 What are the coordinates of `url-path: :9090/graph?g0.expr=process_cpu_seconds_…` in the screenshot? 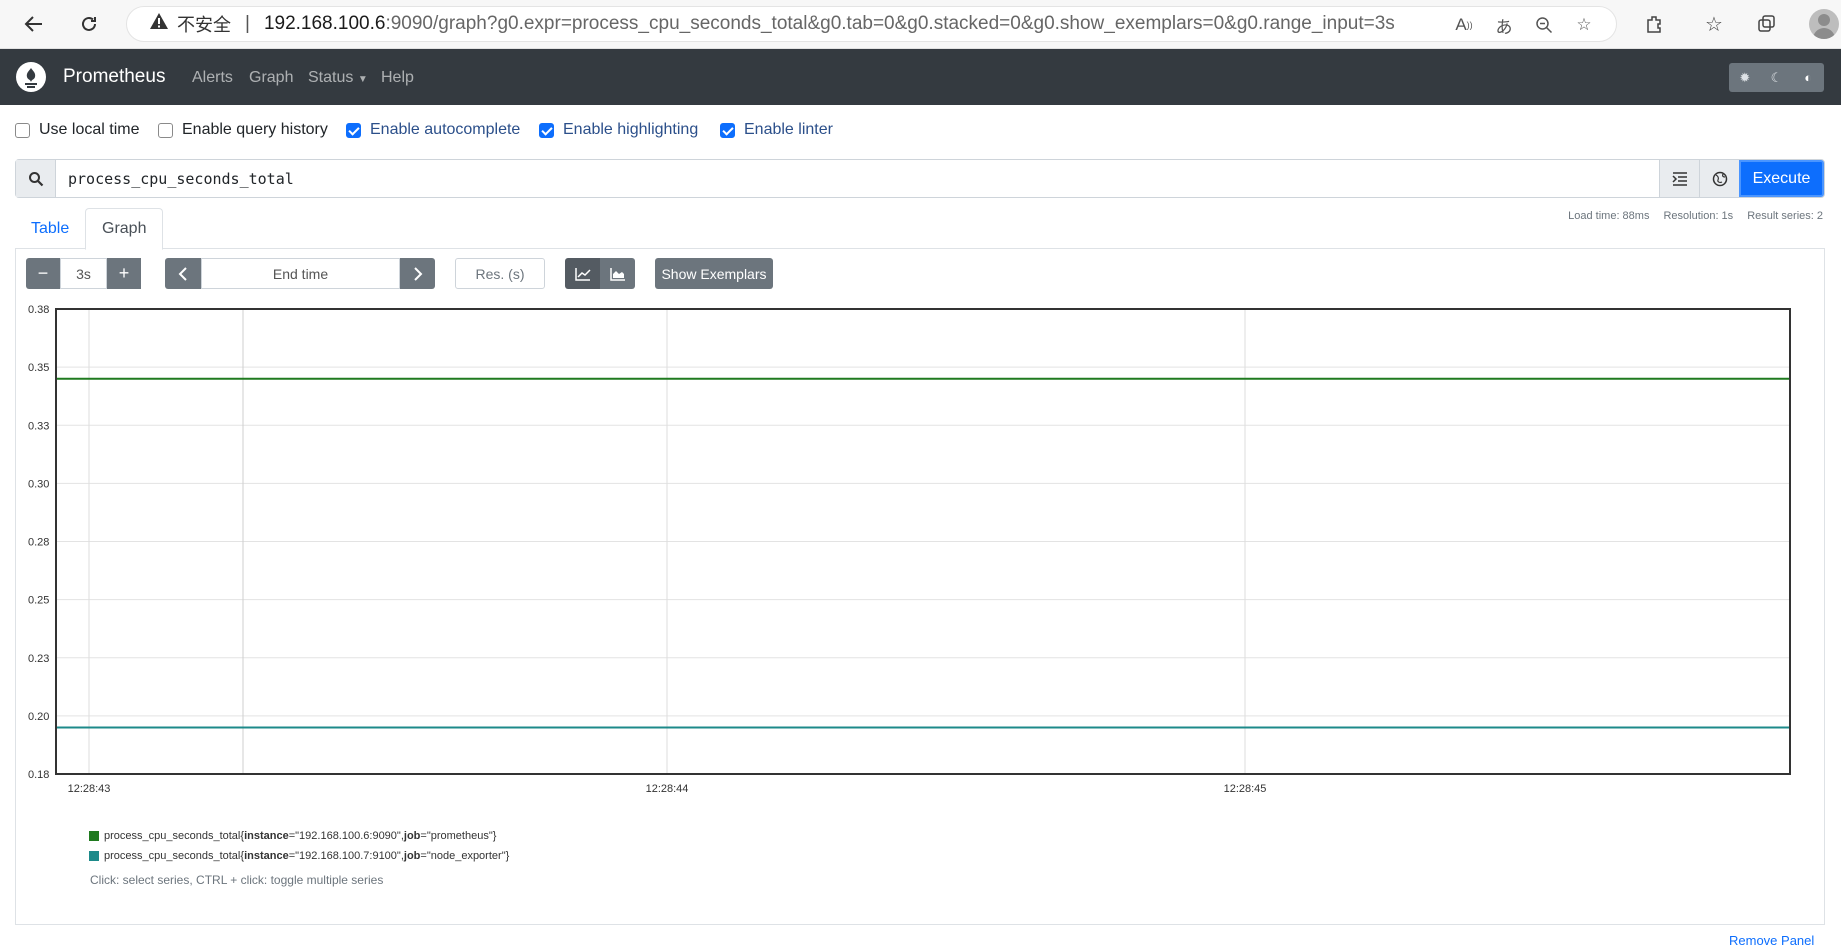 It's located at (890, 23).